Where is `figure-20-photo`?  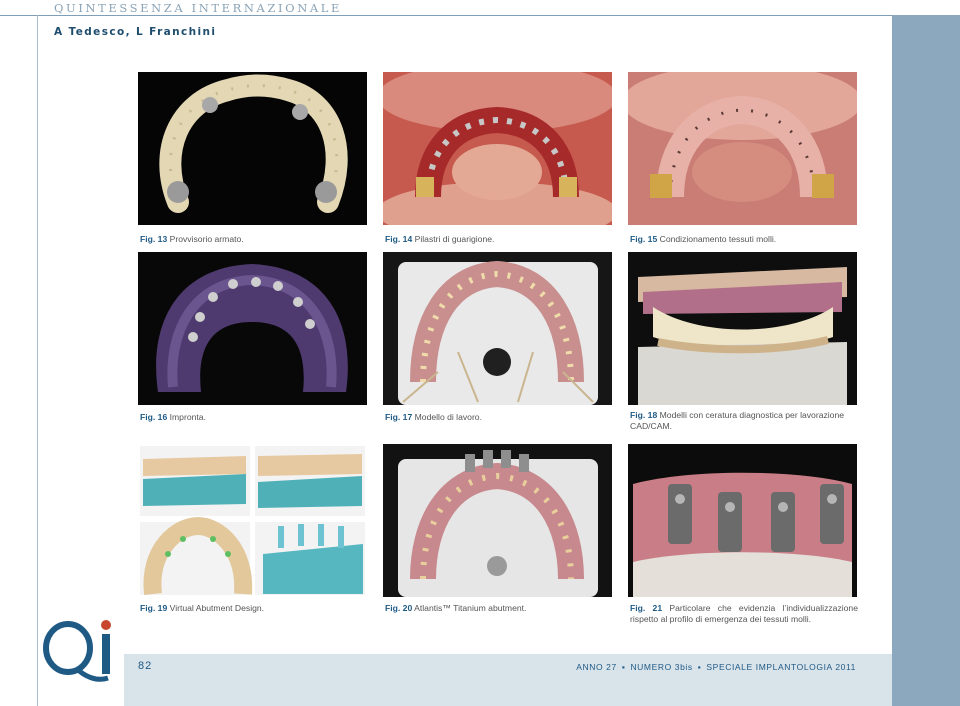
figure-20-photo is located at coordinates (497, 520).